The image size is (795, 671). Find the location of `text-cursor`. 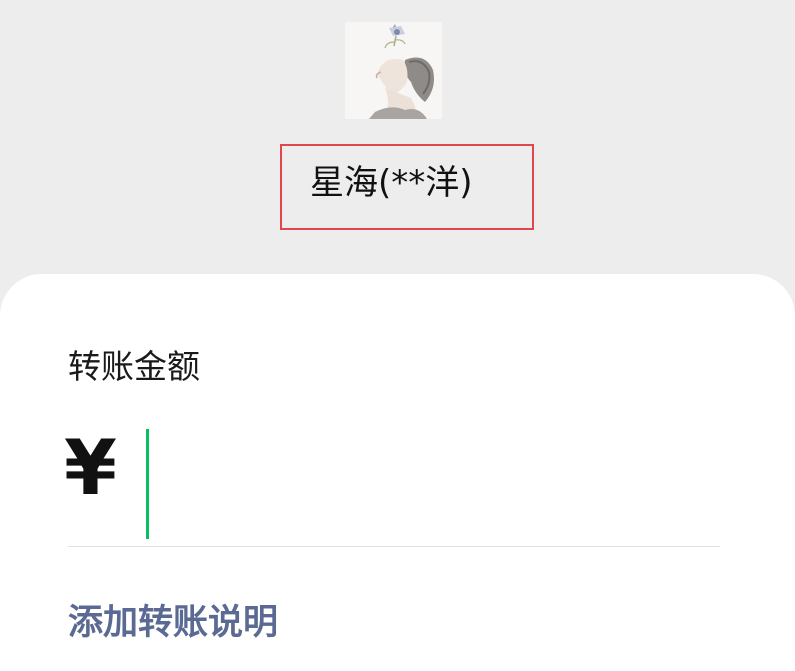

text-cursor is located at coordinates (147, 484).